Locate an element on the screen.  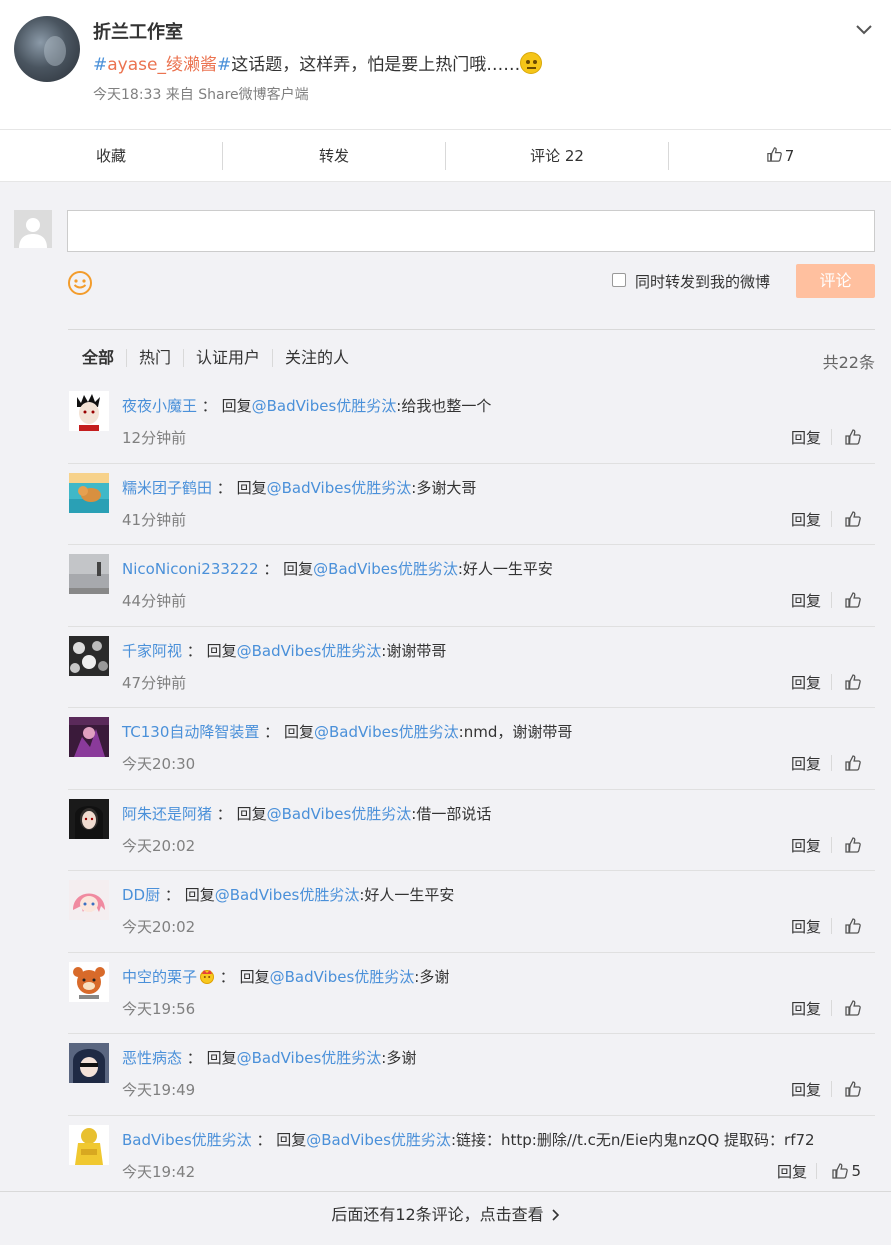
commenter-name: BadVibes优胜劣汰 is located at coordinates (187, 1140).